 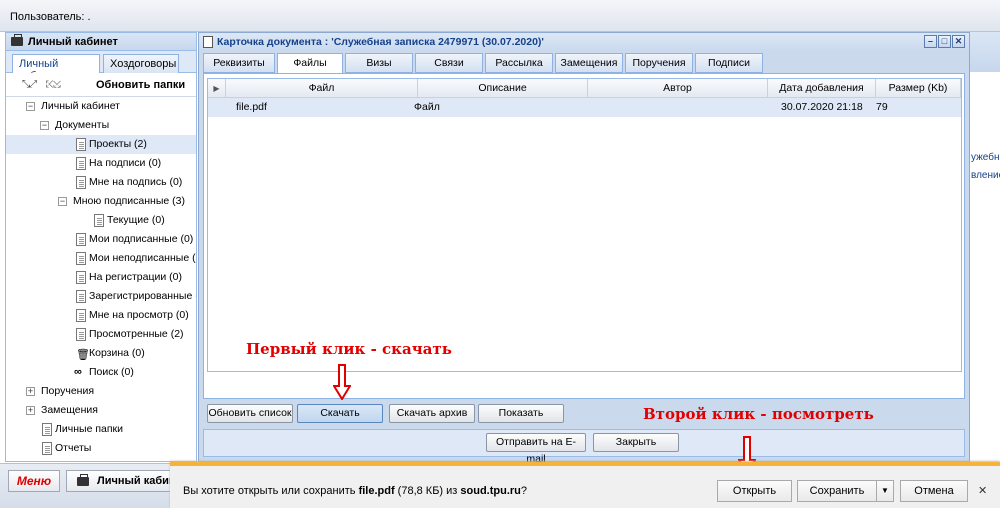 I want to click on grid-header-expander: ▶, so click(x=217, y=88).